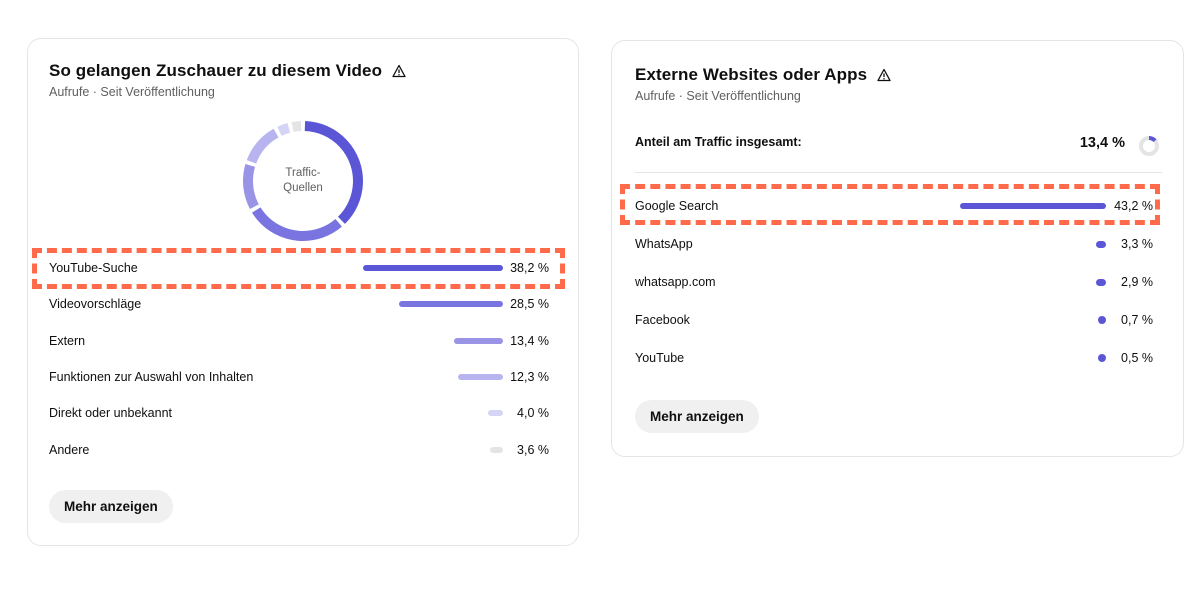 This screenshot has width=1200, height=600. Describe the element at coordinates (303, 450) in the screenshot. I see `traffic-source-row: Andere 3,6 %` at that location.